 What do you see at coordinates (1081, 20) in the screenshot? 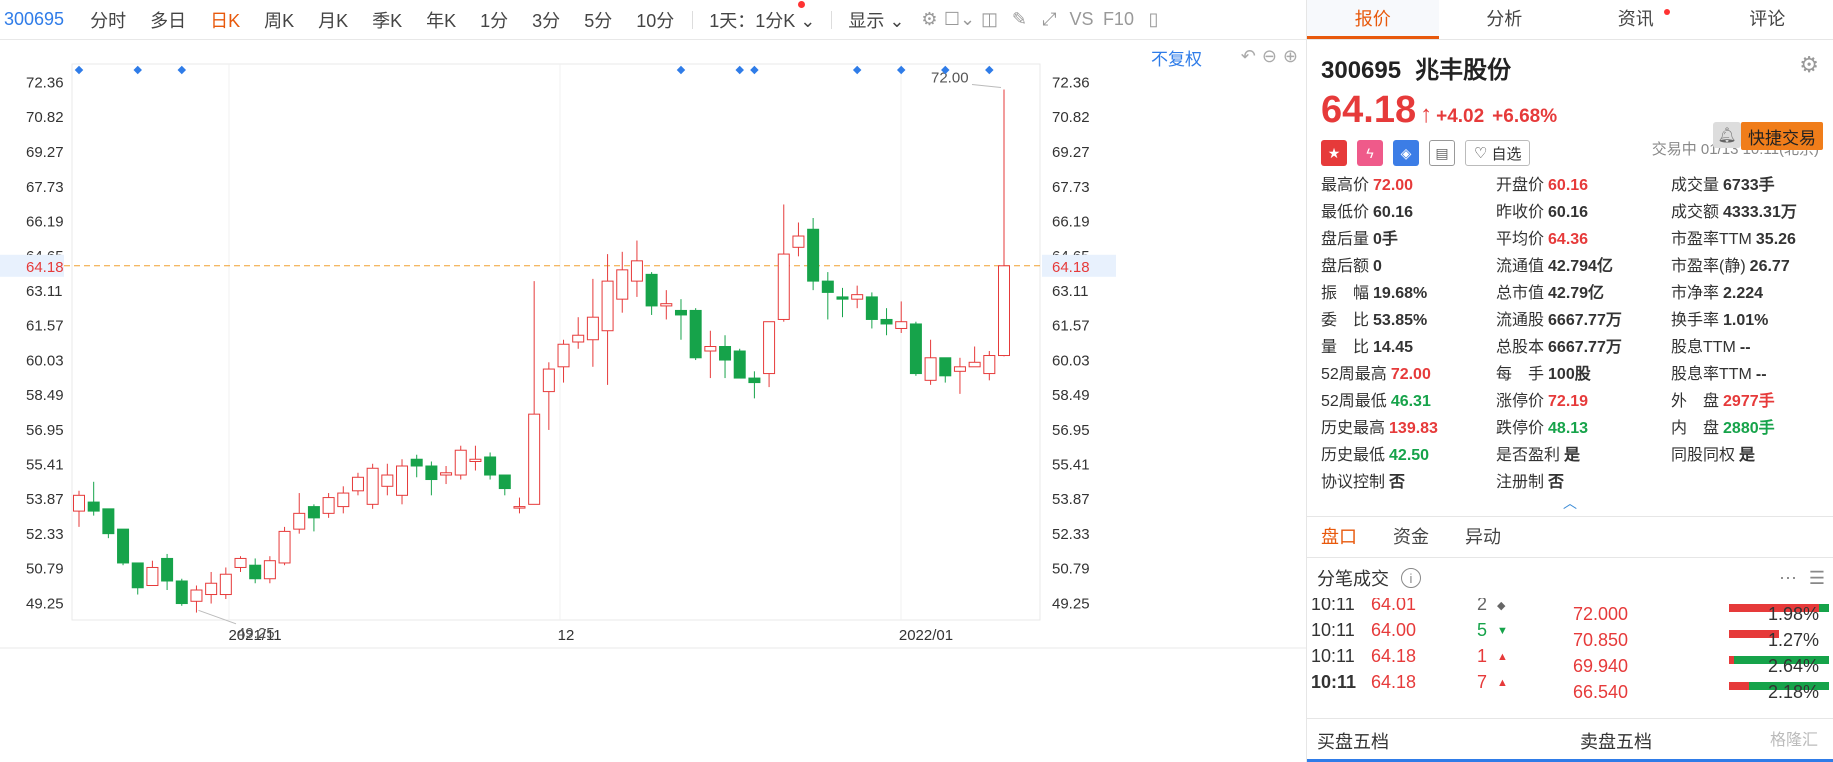
I see `vs-button: VS` at bounding box center [1081, 20].